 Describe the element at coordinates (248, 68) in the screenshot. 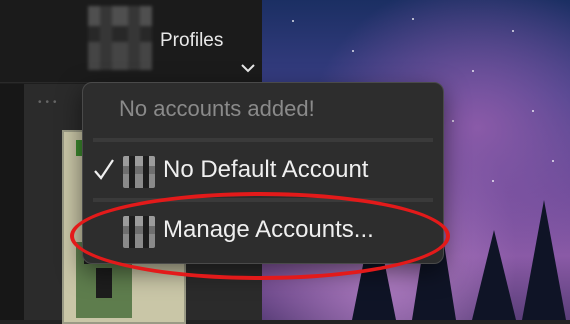

I see `chevron-down-icon` at that location.